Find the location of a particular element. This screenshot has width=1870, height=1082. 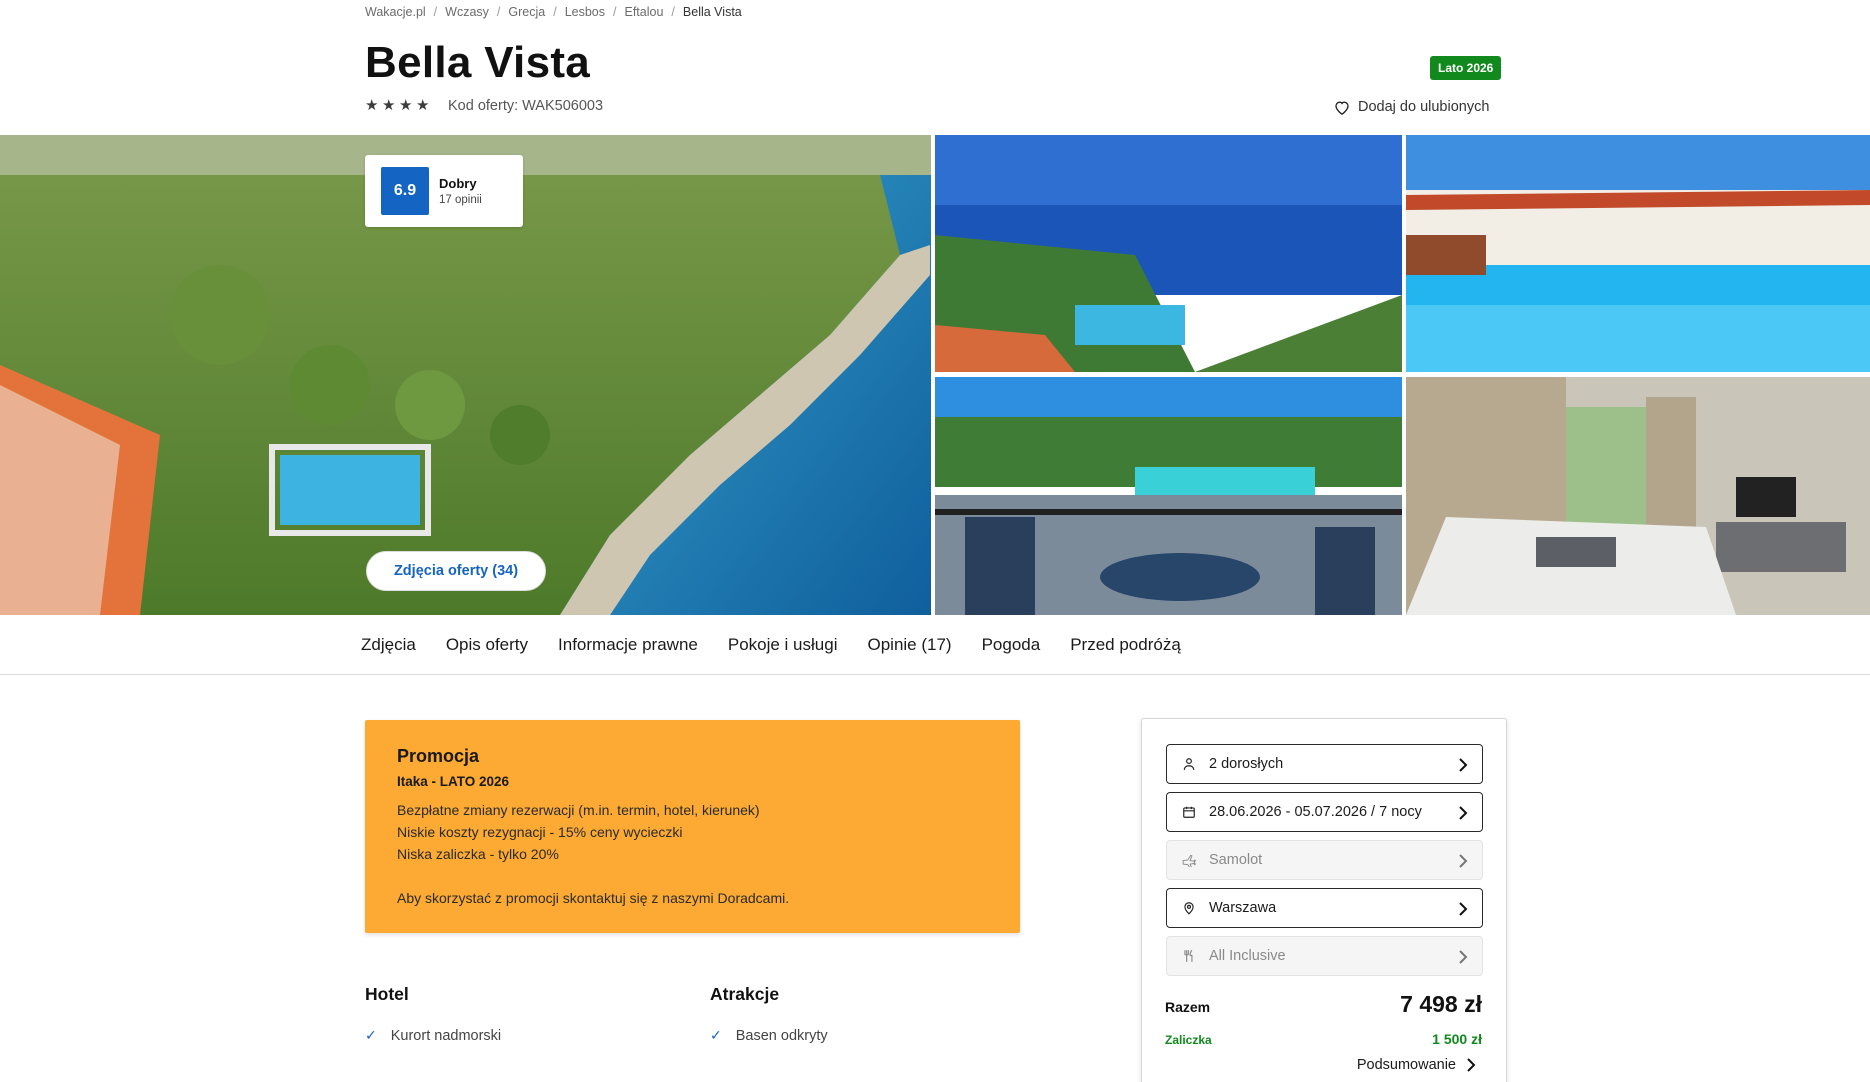

location-pin-icon is located at coordinates (1189, 908).